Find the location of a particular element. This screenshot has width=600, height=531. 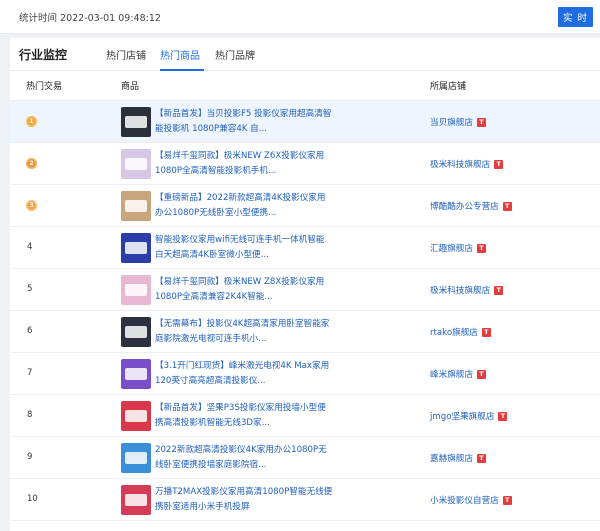

store-cell: jmgo坚果旗舰店 T is located at coordinates (469, 416).